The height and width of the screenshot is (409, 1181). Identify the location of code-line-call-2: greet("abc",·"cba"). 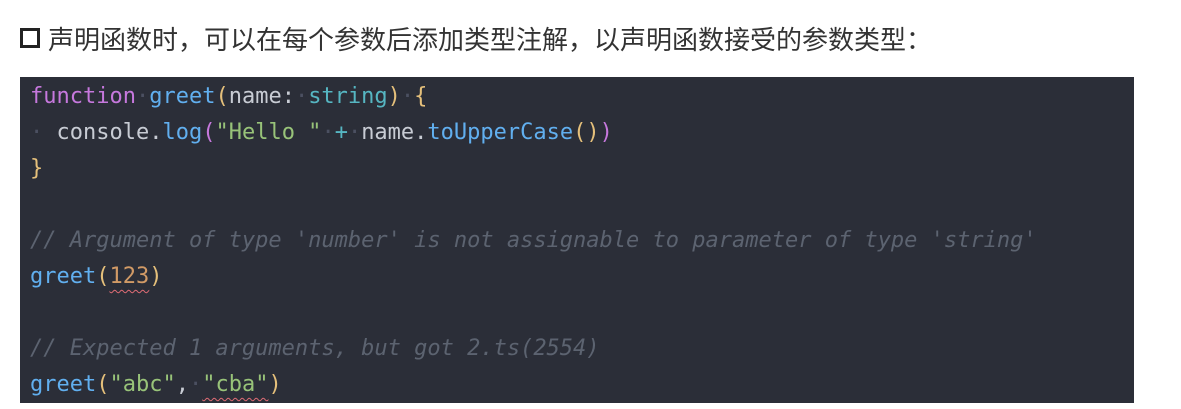
(156, 384).